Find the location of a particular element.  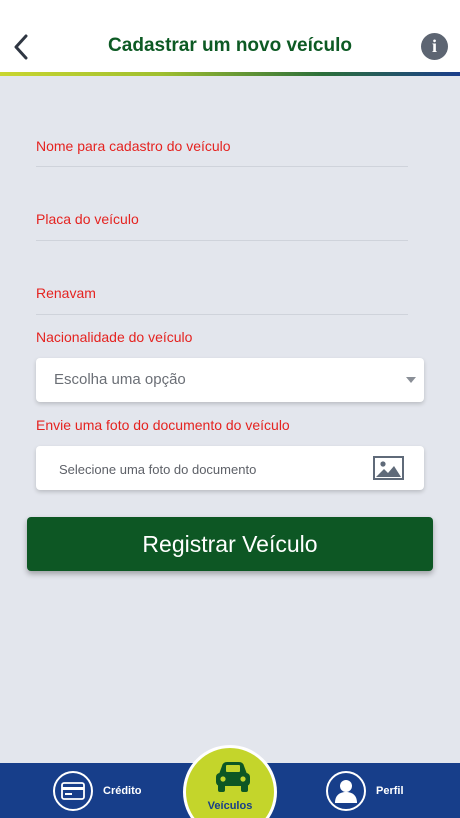

vehicle-name-field: Nome para cadastro do veículo is located at coordinates (222, 152).